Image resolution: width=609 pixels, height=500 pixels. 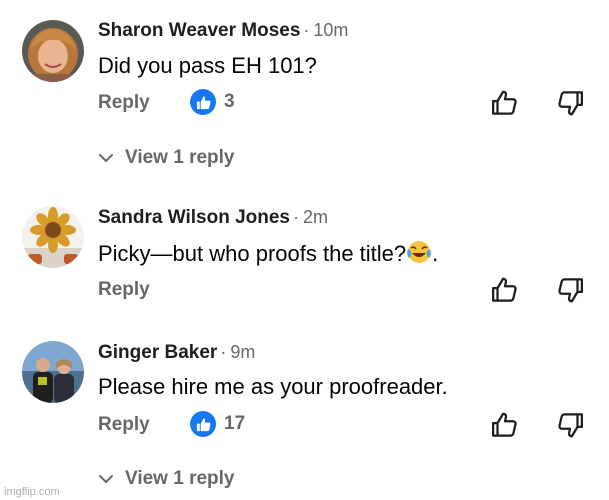 I want to click on reaction-count: 17, so click(x=235, y=423).